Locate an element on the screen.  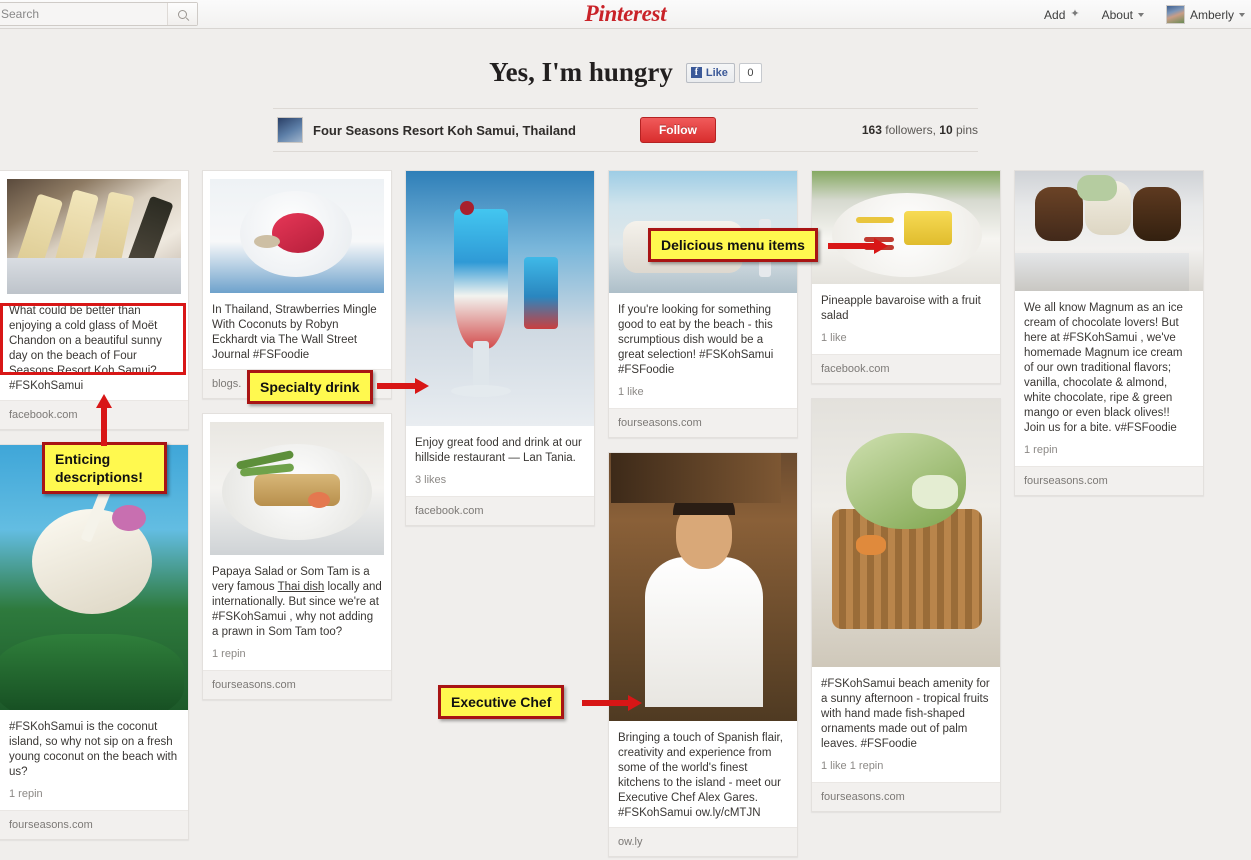
nav-add: Add ✦ is located at coordinates (1062, 15).